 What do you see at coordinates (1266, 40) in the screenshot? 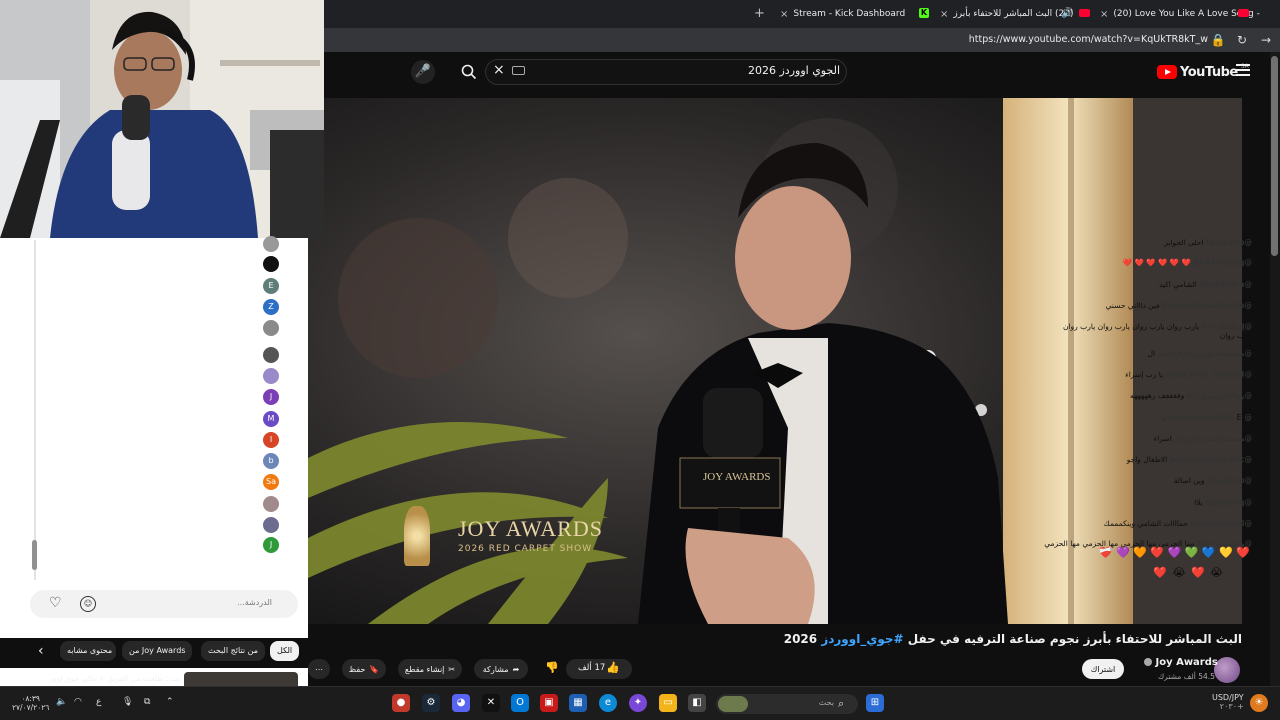
I see `forward-icon: →` at bounding box center [1266, 40].